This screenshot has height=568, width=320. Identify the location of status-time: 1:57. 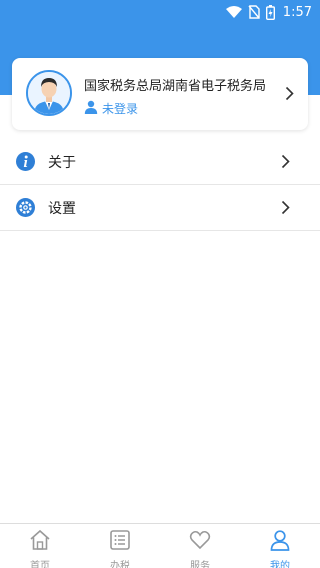
(297, 12).